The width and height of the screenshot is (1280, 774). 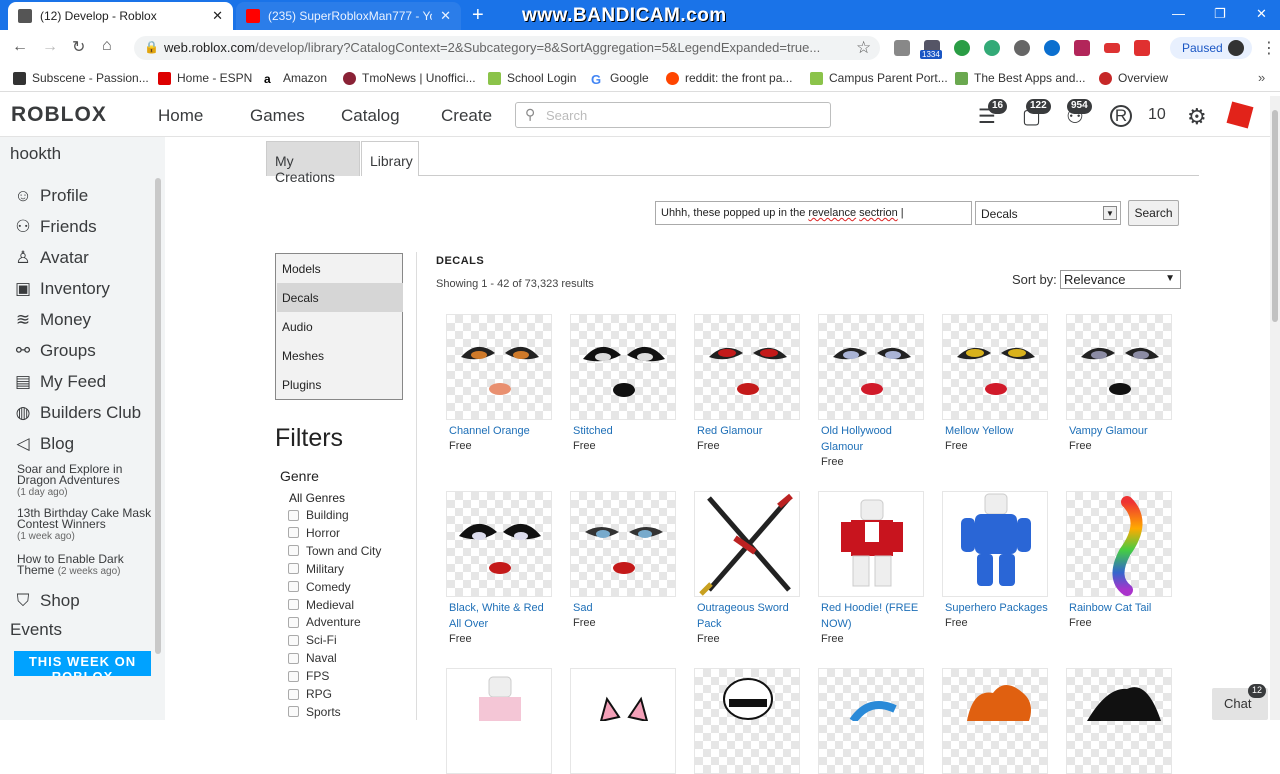 I want to click on roblox-extension-icon, so click(x=1142, y=48).